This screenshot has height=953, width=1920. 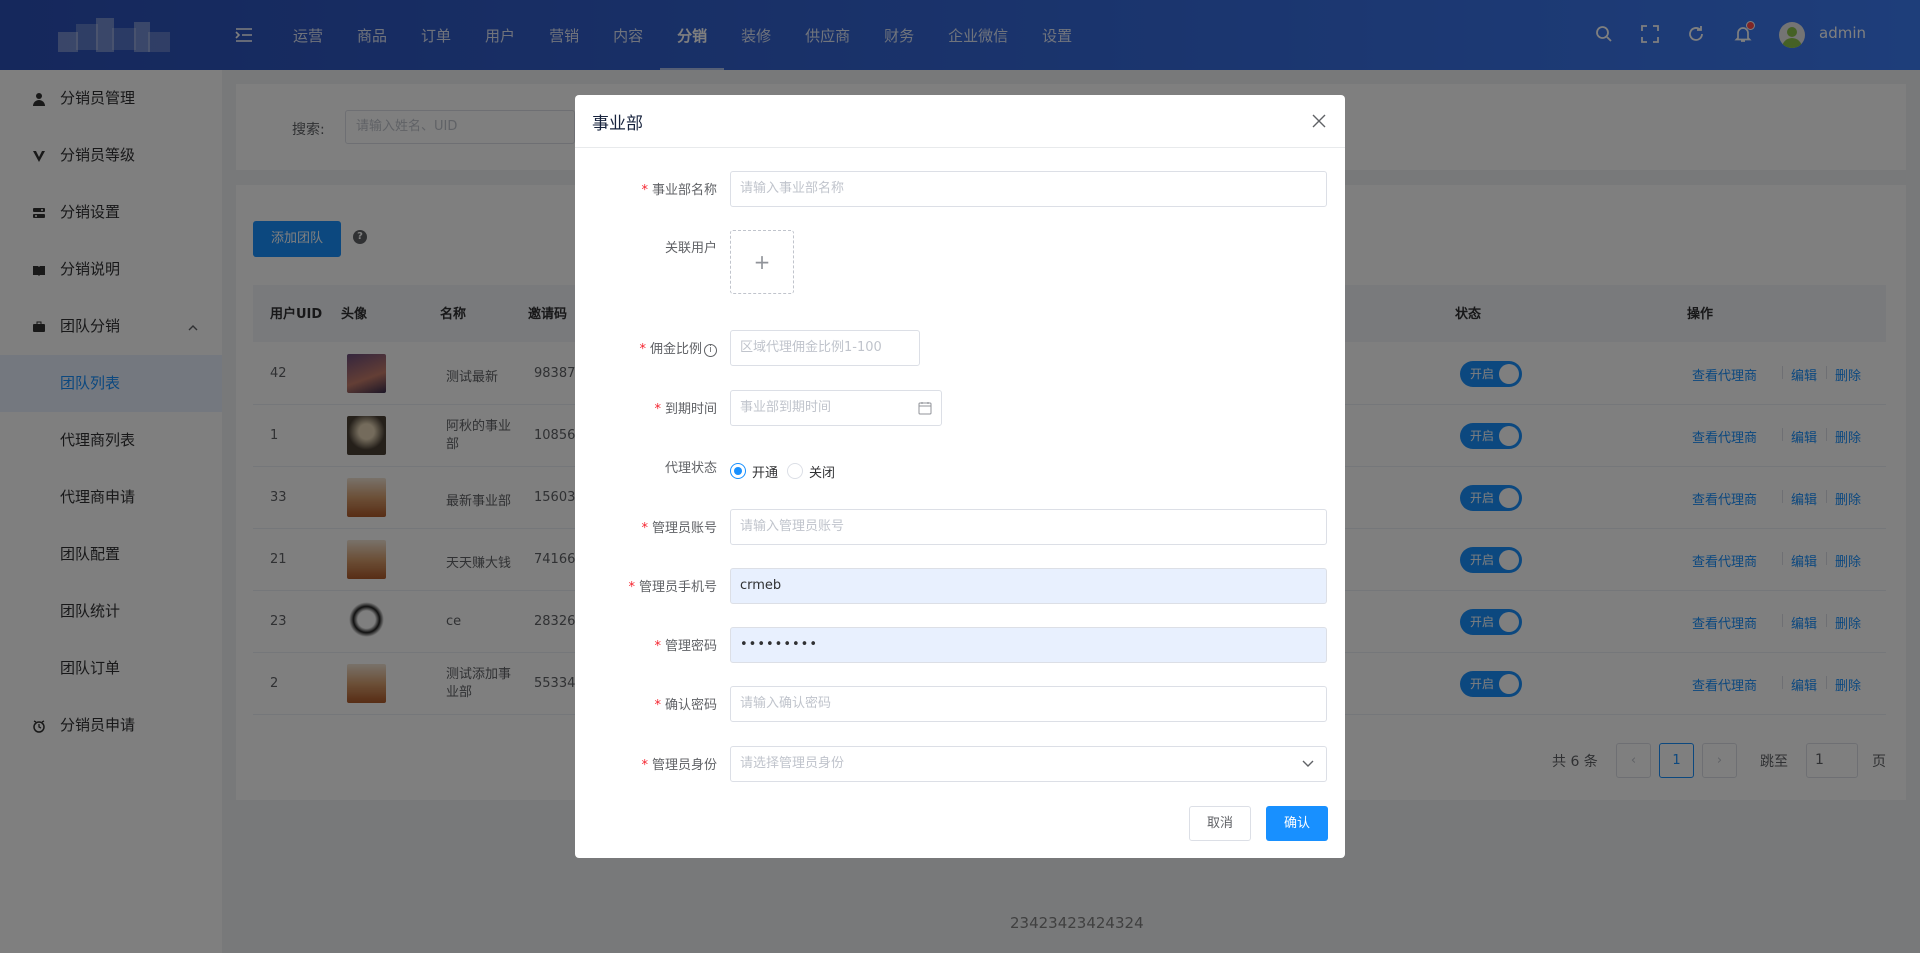 I want to click on field-label-box: * 事业部名称, so click(x=646, y=189).